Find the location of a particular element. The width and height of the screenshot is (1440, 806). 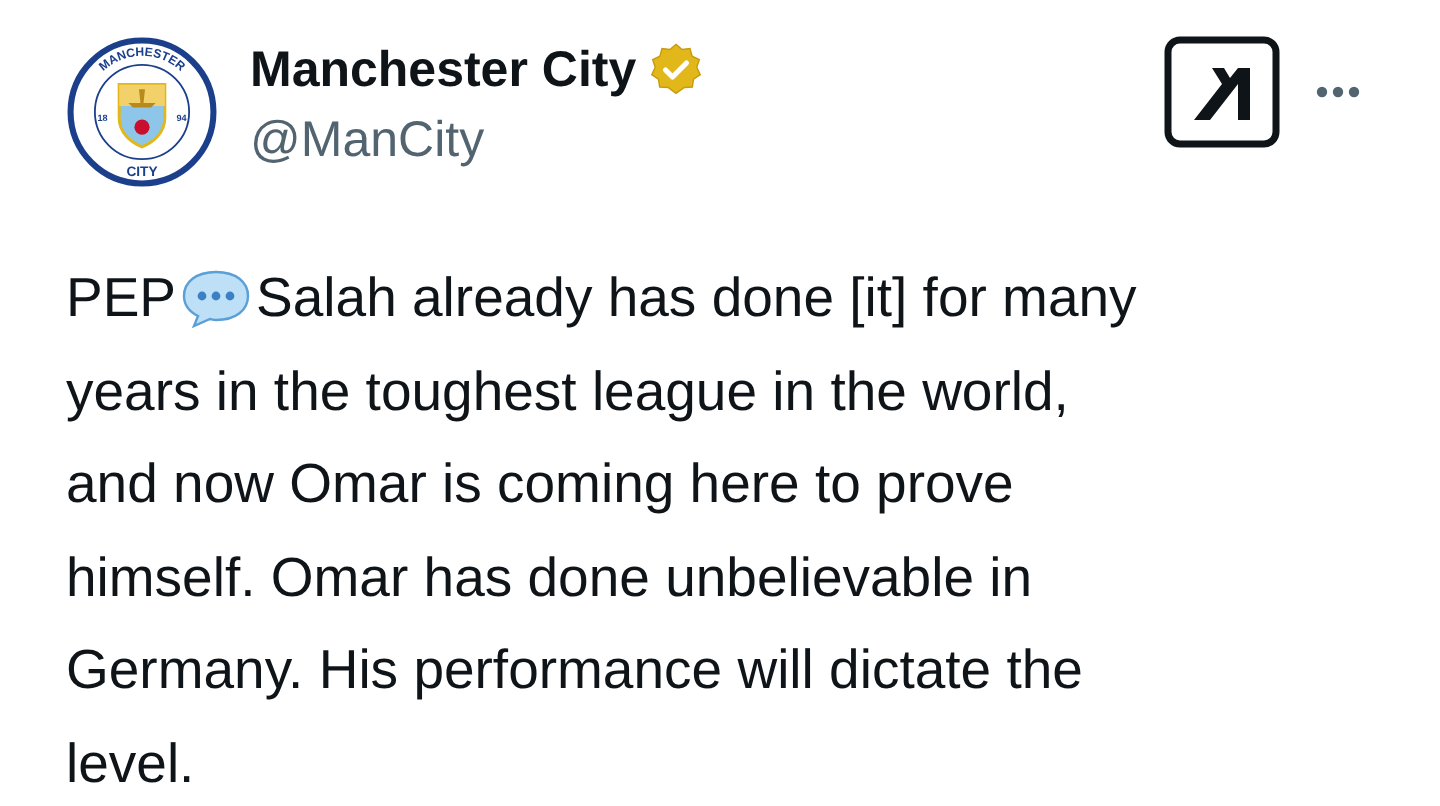

user-handle: @ManCity is located at coordinates (477, 140).